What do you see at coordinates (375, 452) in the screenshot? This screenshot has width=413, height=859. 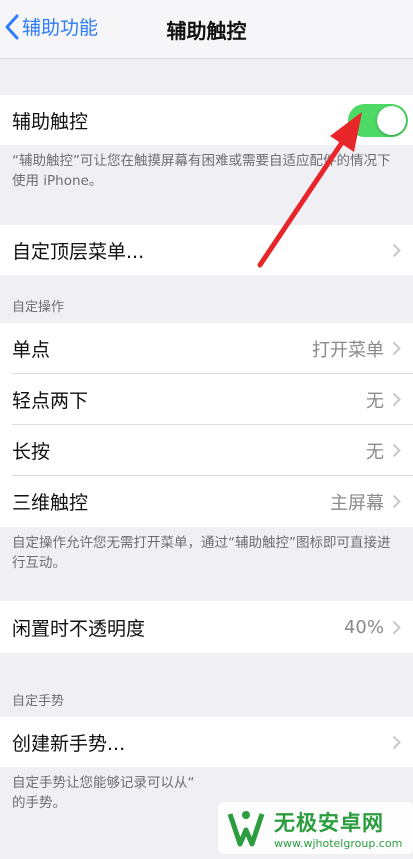 I see `long-press-value: 无` at bounding box center [375, 452].